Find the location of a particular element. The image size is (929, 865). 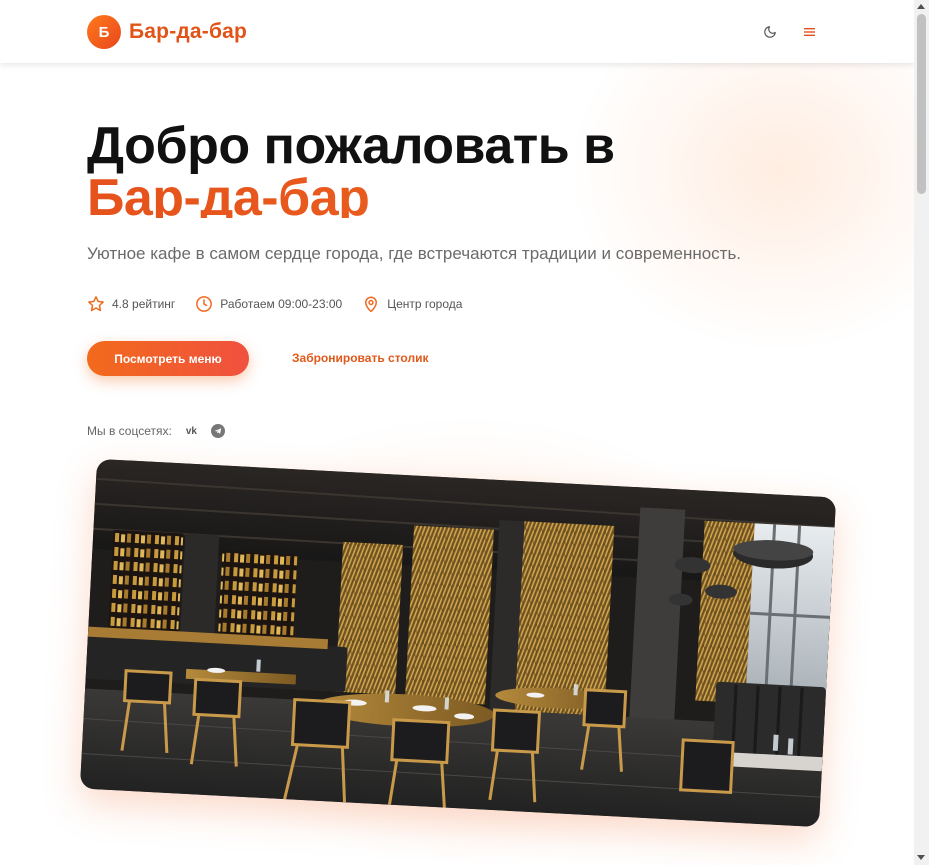

scroll-down-arrow is located at coordinates (921, 857).